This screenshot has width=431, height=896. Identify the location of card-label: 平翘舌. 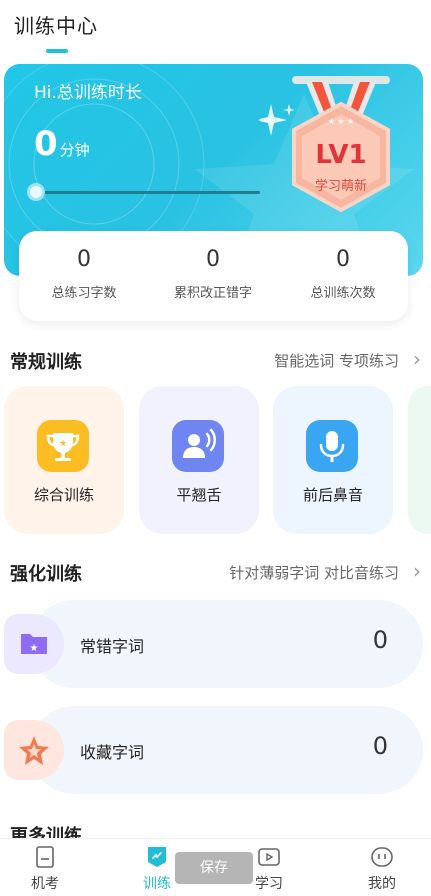
(199, 495).